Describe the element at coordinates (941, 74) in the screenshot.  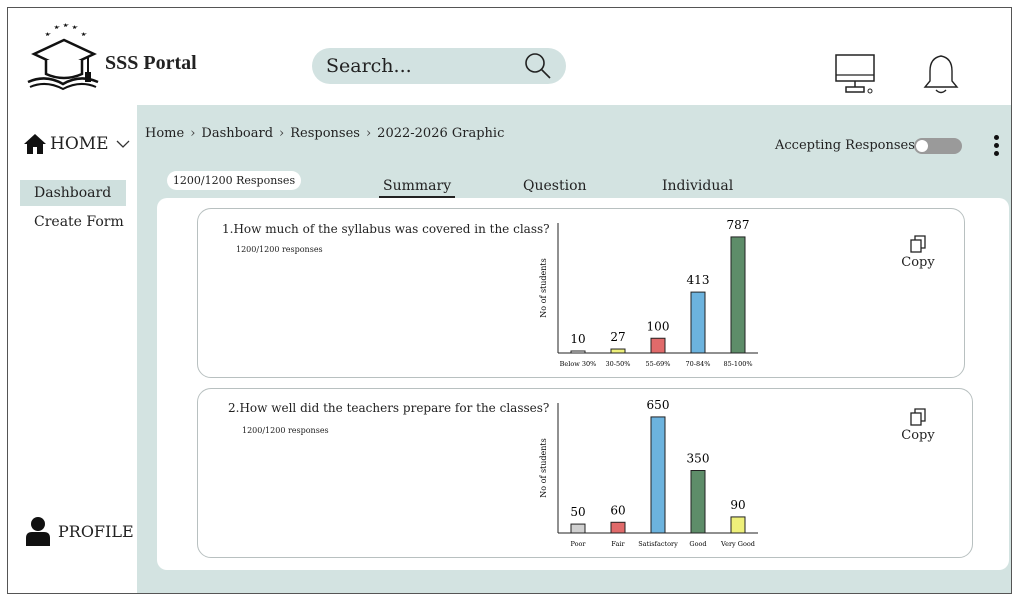
I see `bell-icon` at that location.